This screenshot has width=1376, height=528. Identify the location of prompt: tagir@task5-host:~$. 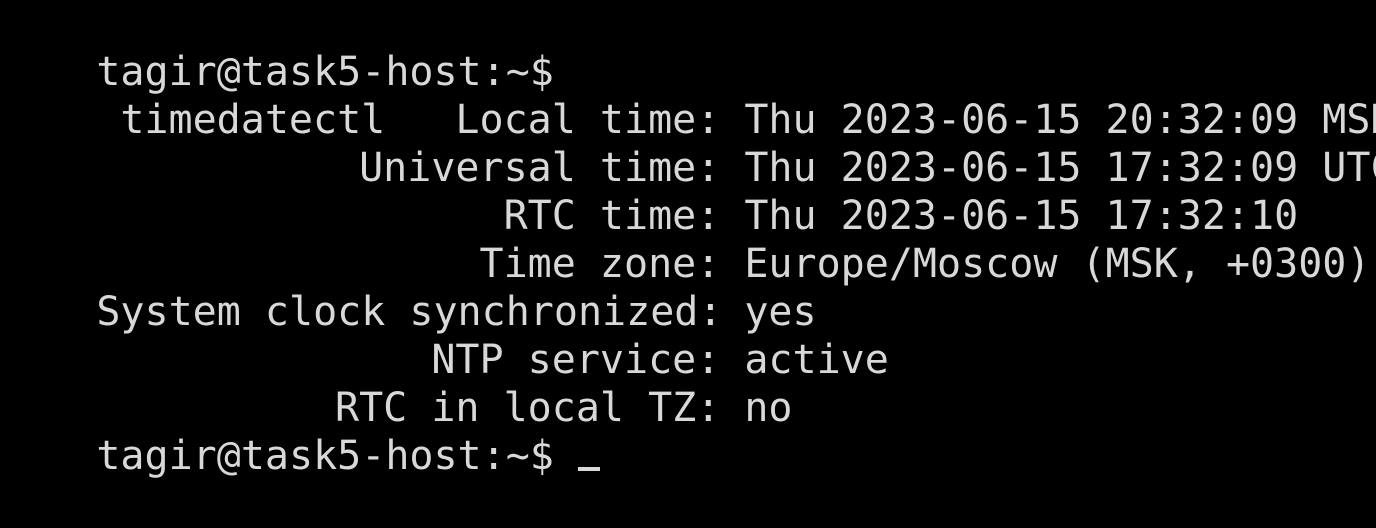
(325, 456).